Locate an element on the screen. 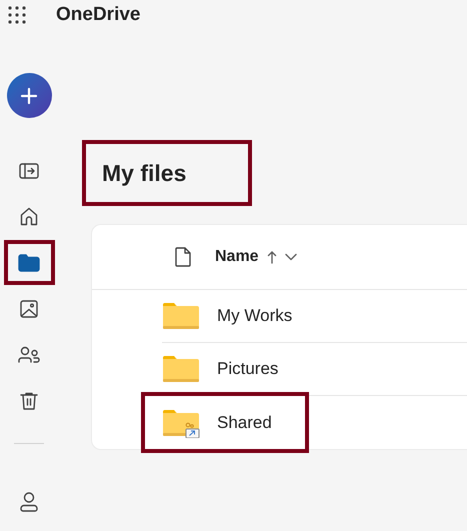  file-name: My Works is located at coordinates (254, 316).